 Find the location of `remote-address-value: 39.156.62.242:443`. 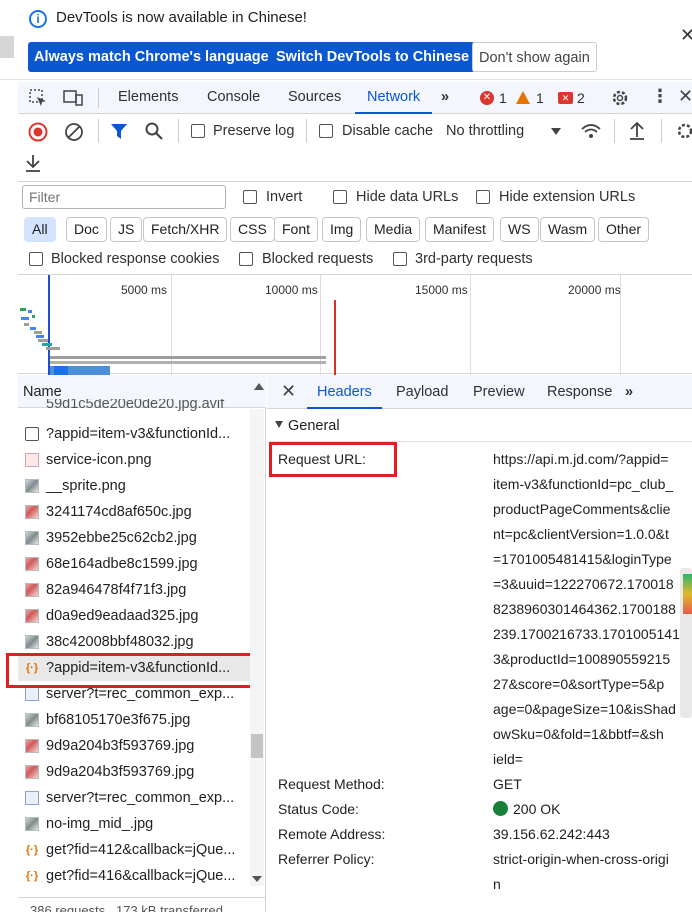

remote-address-value: 39.156.62.242:443 is located at coordinates (551, 834).